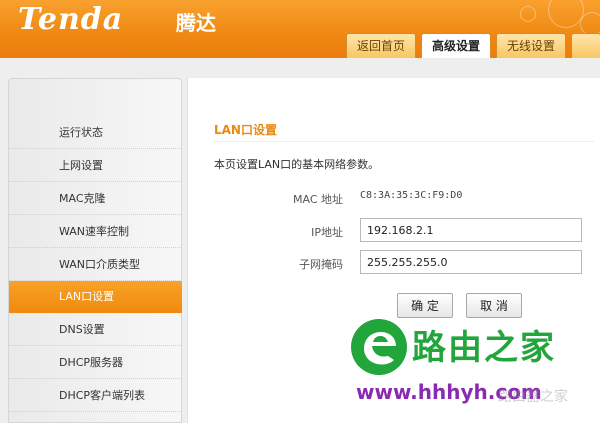  What do you see at coordinates (456, 45) in the screenshot?
I see `tab-advanced-settings: 高级设置` at bounding box center [456, 45].